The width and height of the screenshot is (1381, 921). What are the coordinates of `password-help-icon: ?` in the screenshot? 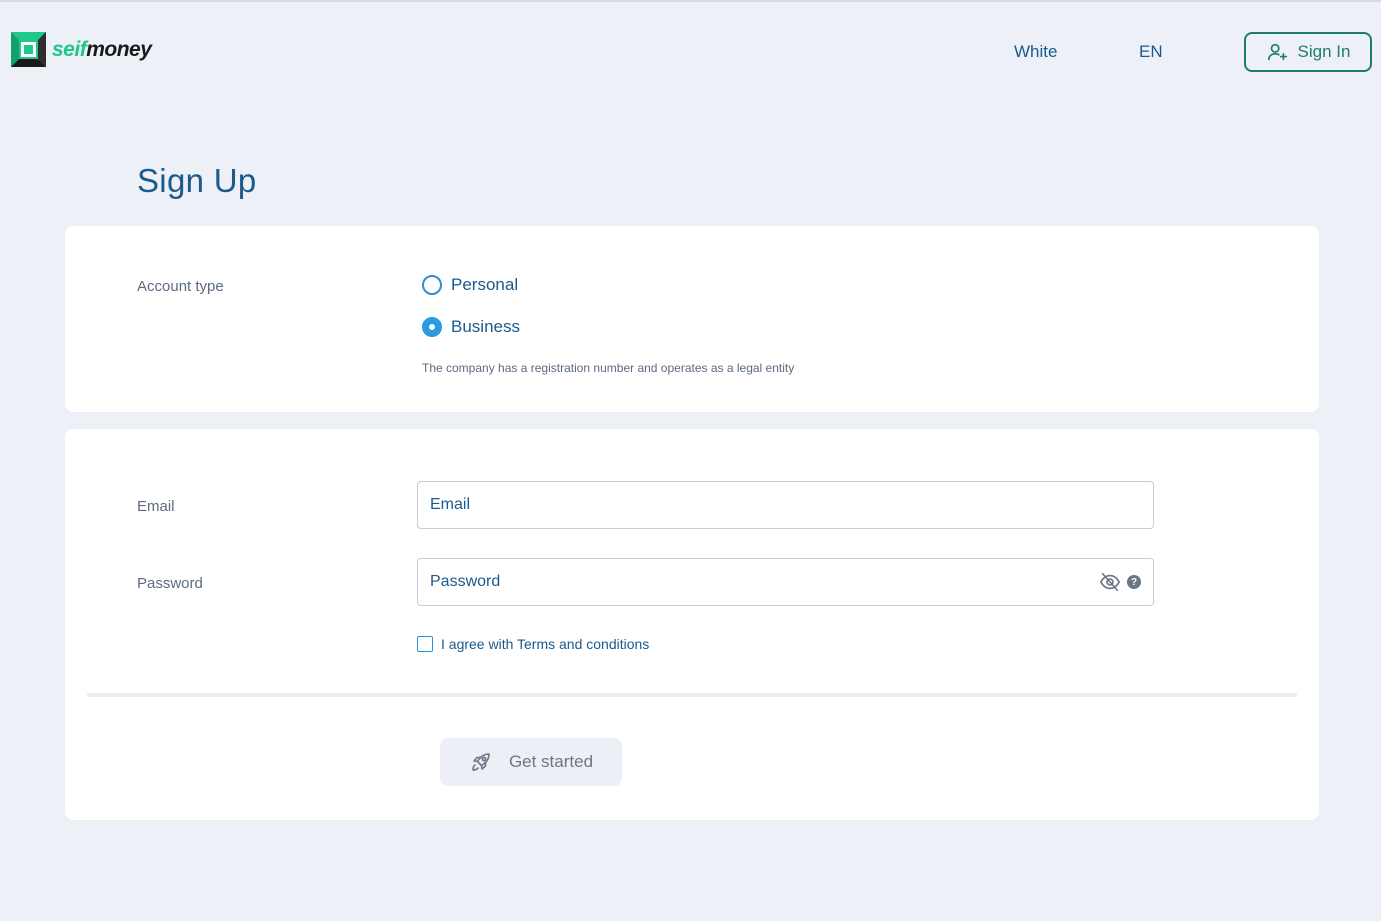 It's located at (1134, 582).